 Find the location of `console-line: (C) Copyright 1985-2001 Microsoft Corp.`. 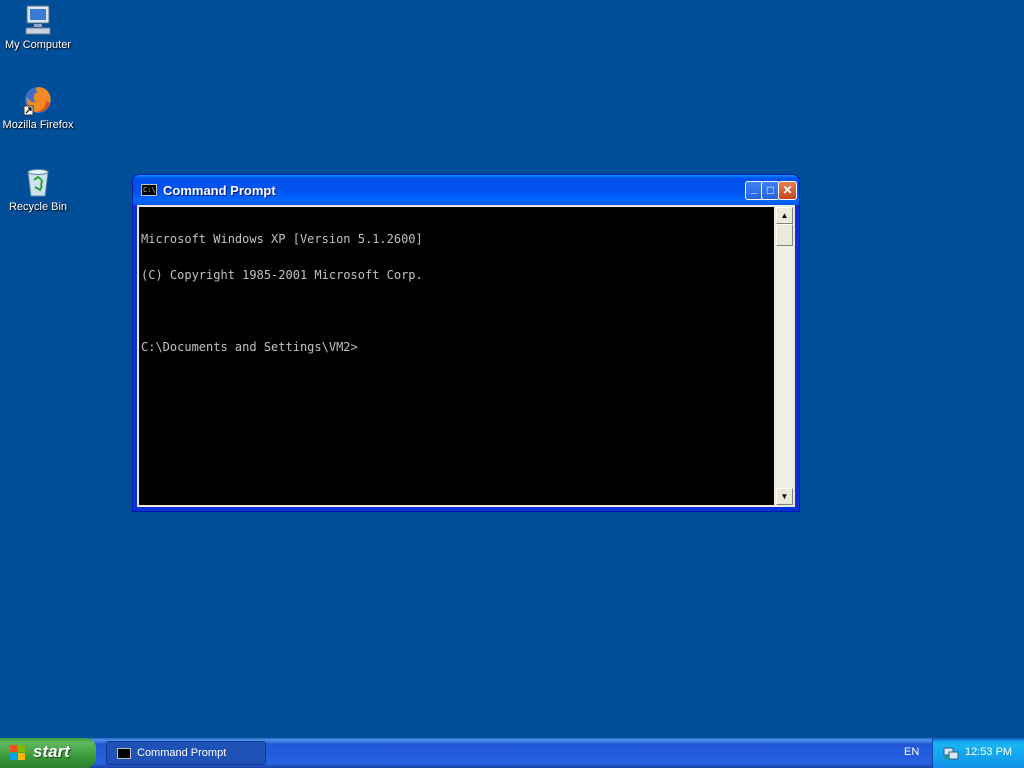

console-line: (C) Copyright 1985-2001 Microsoft Corp. is located at coordinates (282, 275).